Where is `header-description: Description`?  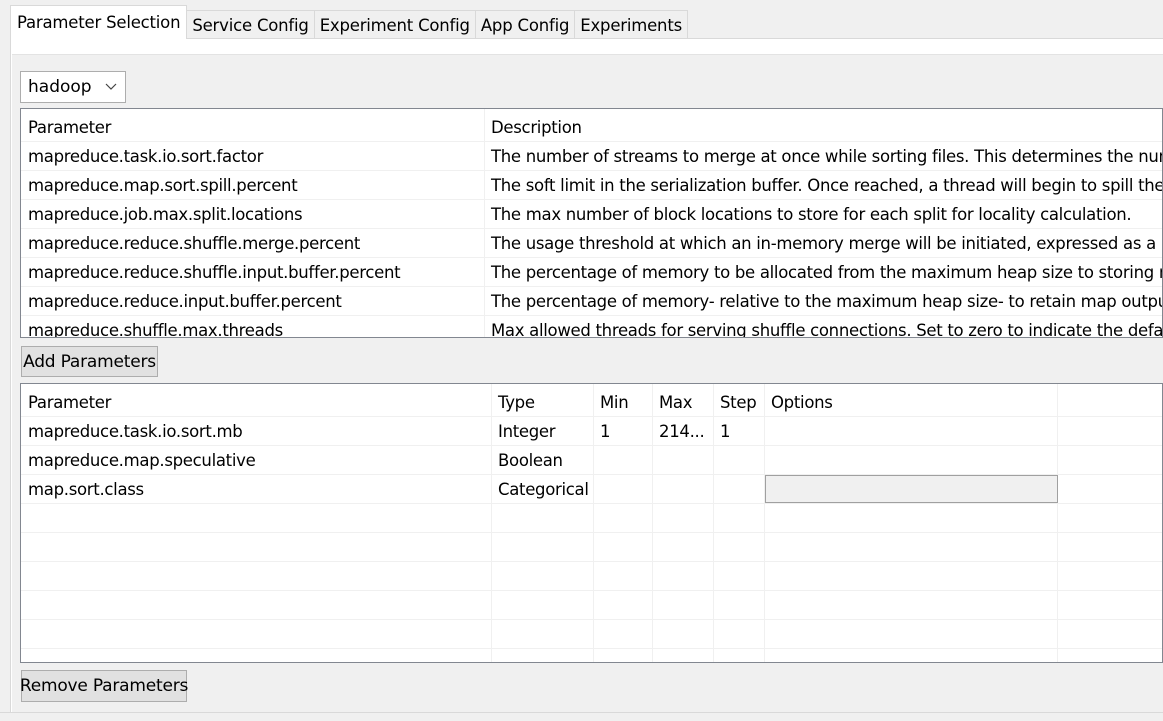 header-description: Description is located at coordinates (823, 127).